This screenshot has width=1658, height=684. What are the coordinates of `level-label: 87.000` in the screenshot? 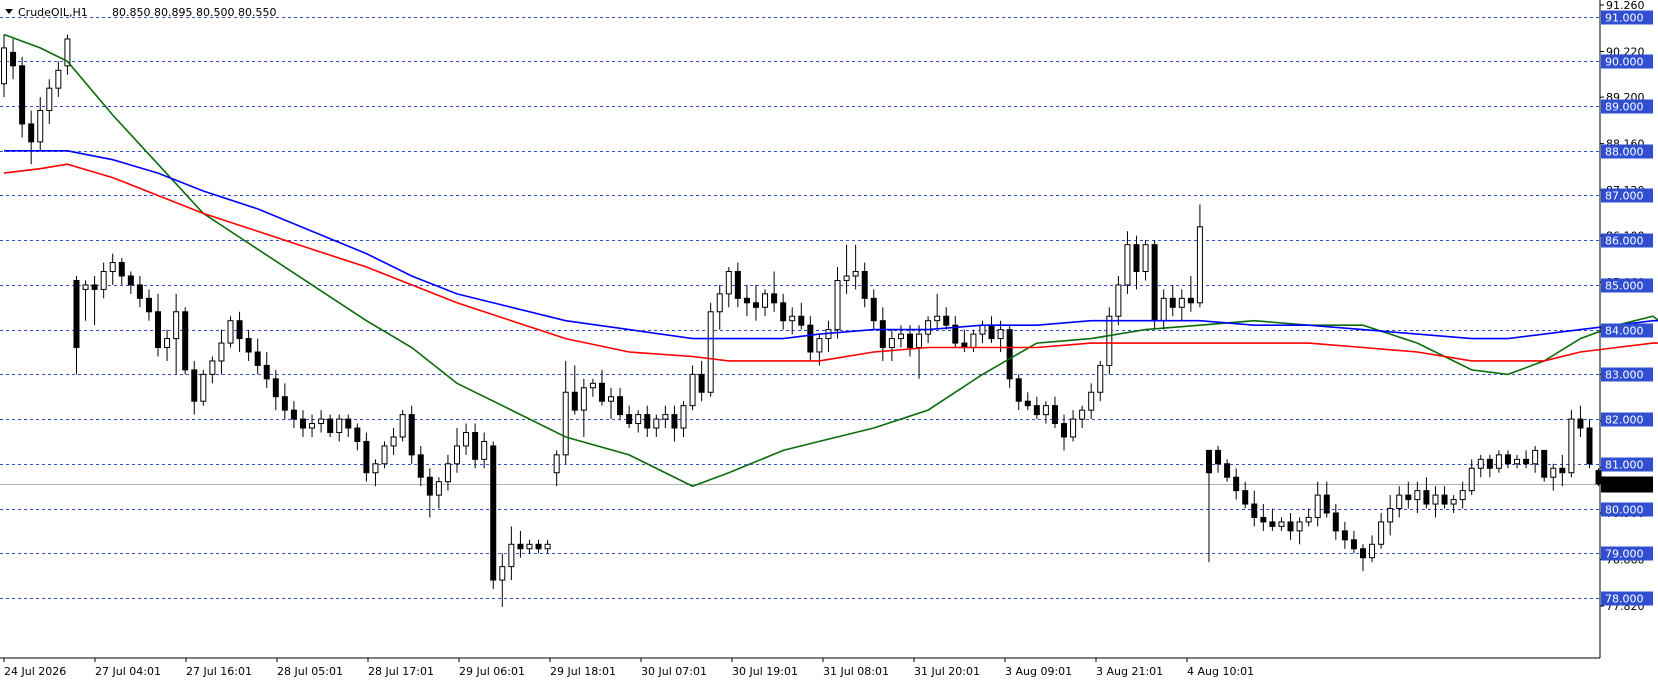 It's located at (1624, 196).